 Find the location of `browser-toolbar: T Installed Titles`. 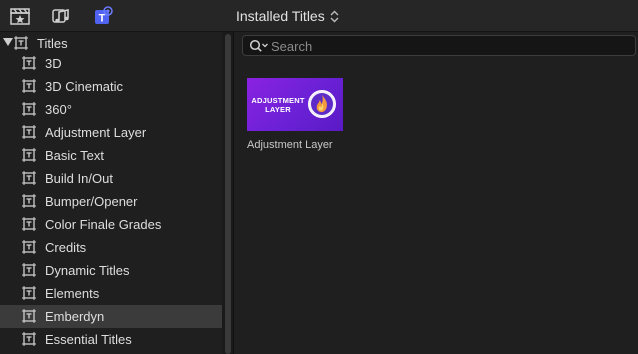

browser-toolbar: T Installed Titles is located at coordinates (319, 16).